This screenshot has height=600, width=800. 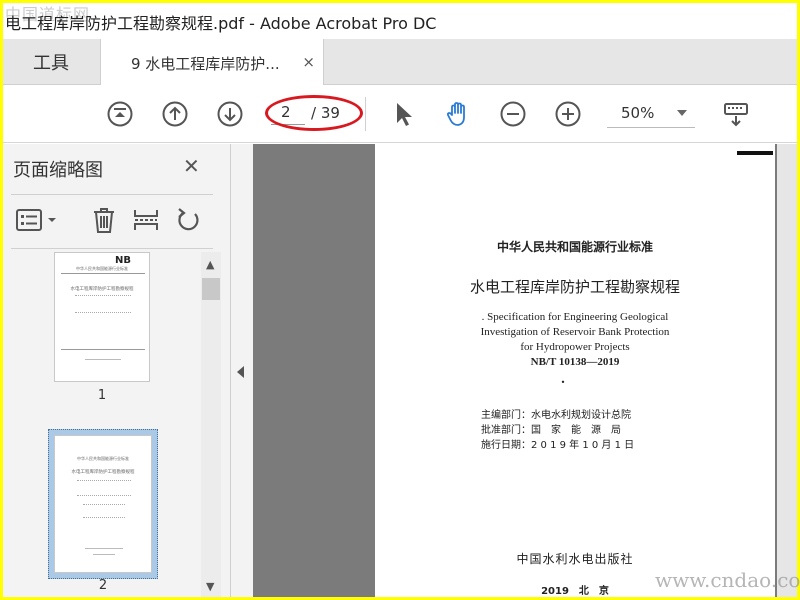 I want to click on select-cursor-icon, so click(x=403, y=114).